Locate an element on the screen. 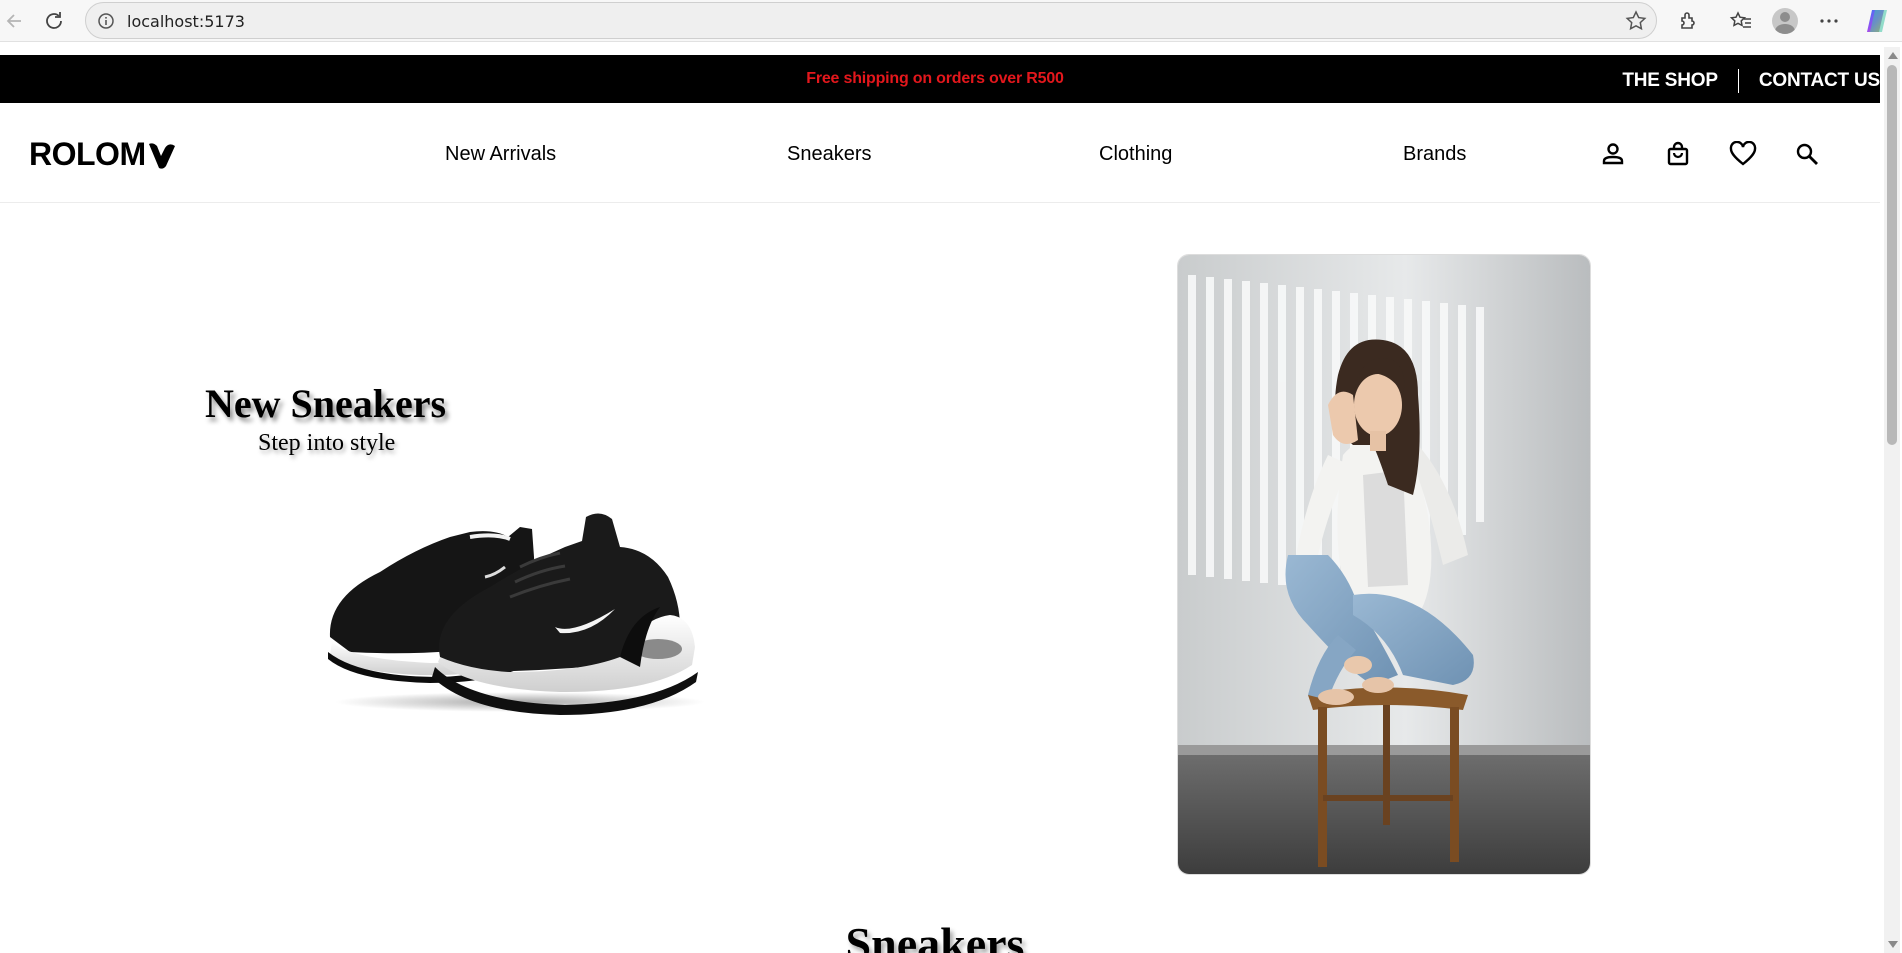 The image size is (1902, 953). search-icon is located at coordinates (1807, 154).